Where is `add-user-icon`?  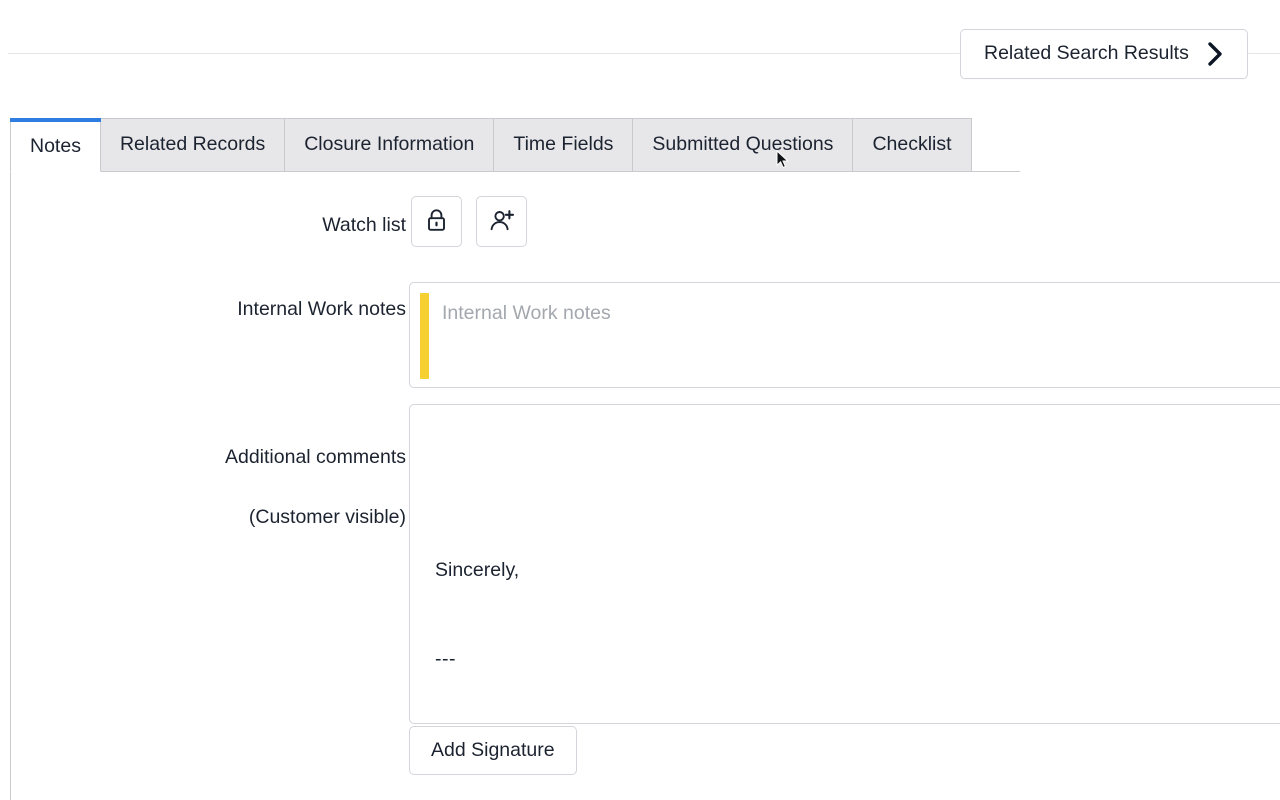 add-user-icon is located at coordinates (502, 222).